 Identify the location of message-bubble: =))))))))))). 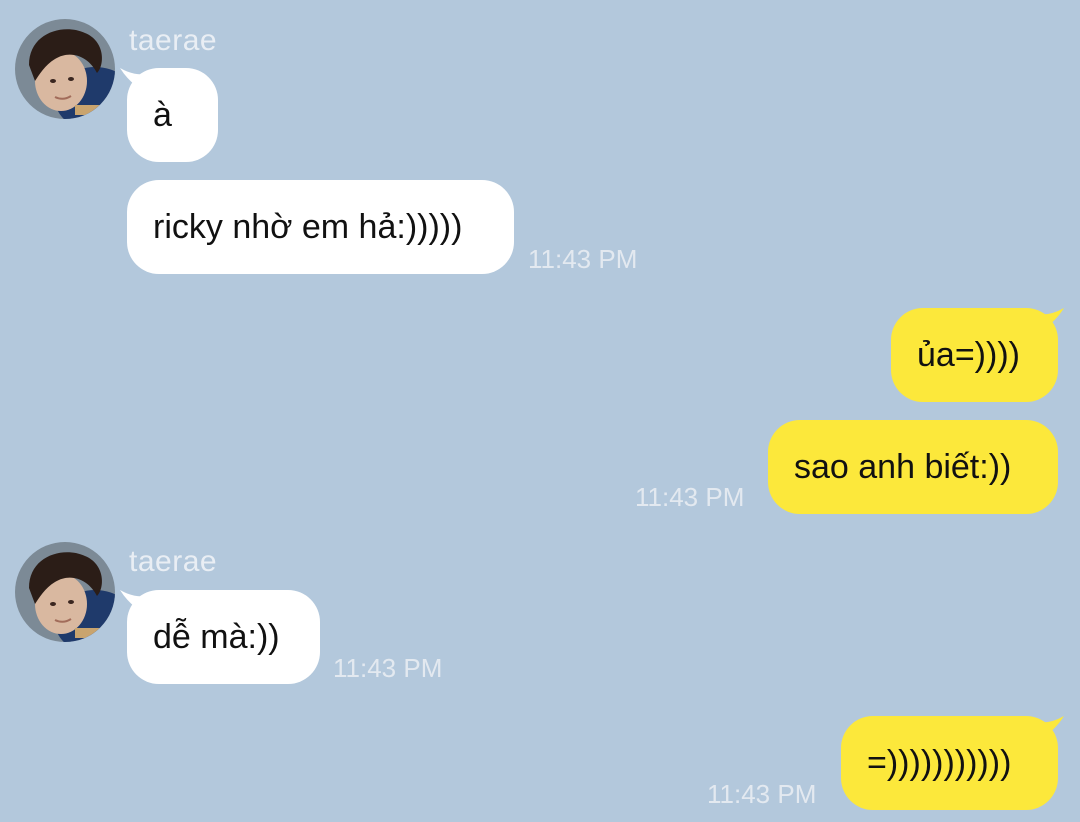
(949, 763).